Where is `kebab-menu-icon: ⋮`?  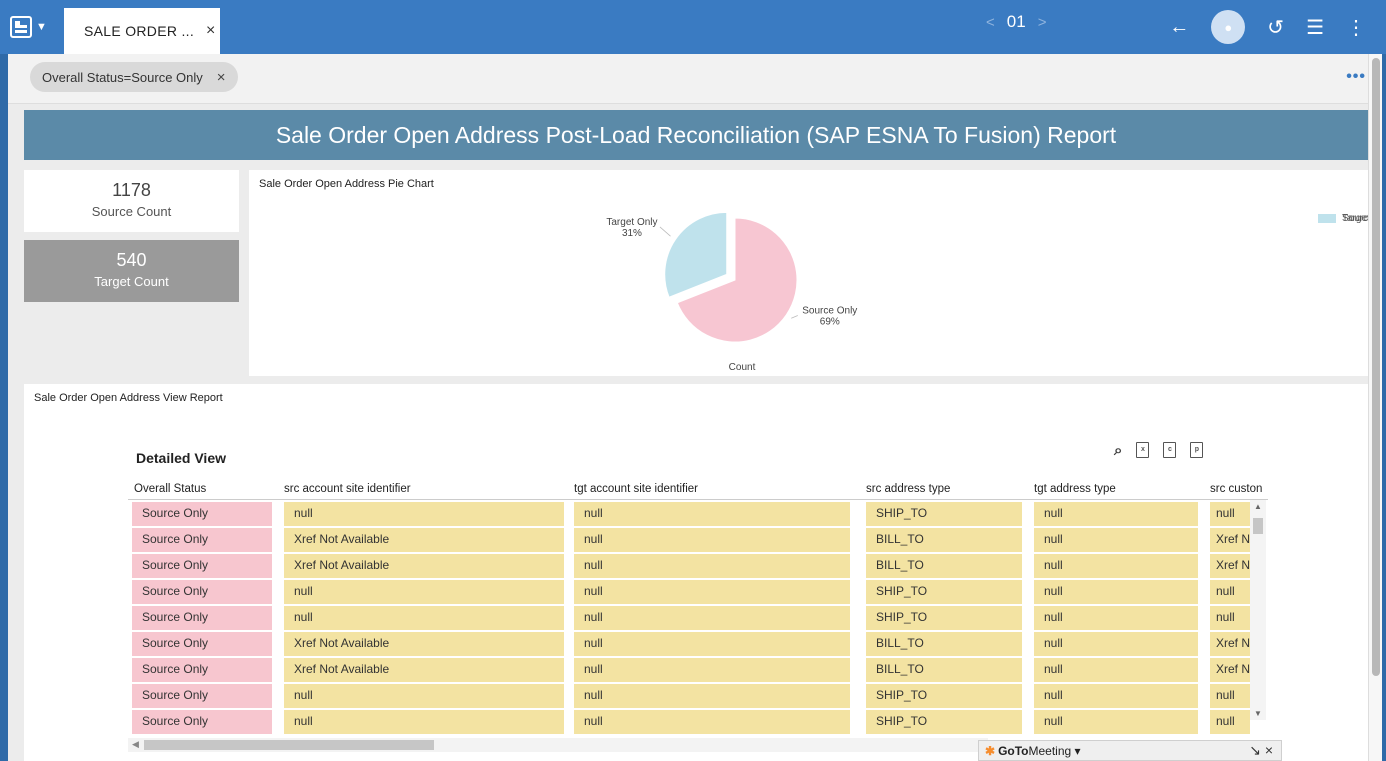 kebab-menu-icon: ⋮ is located at coordinates (1356, 27).